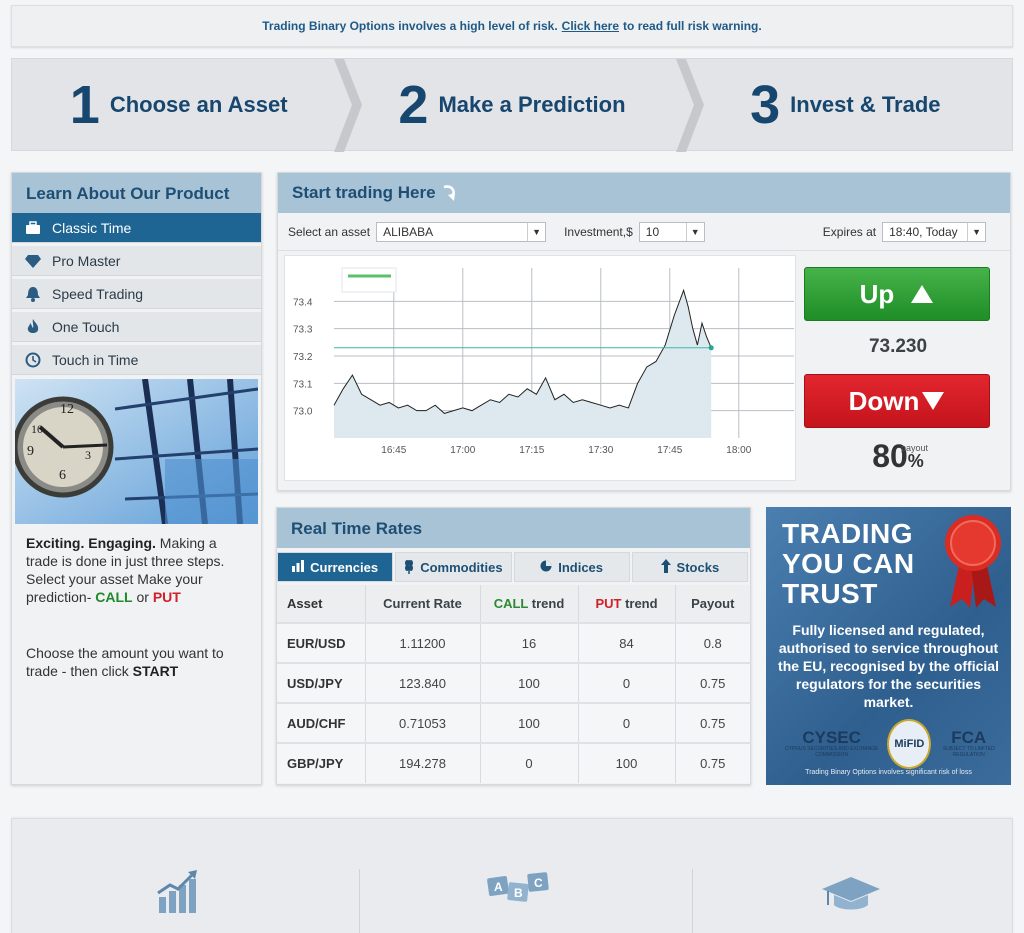 The image size is (1024, 933). Describe the element at coordinates (461, 231) in the screenshot. I see `asset-select: ALIBABA ▼` at that location.